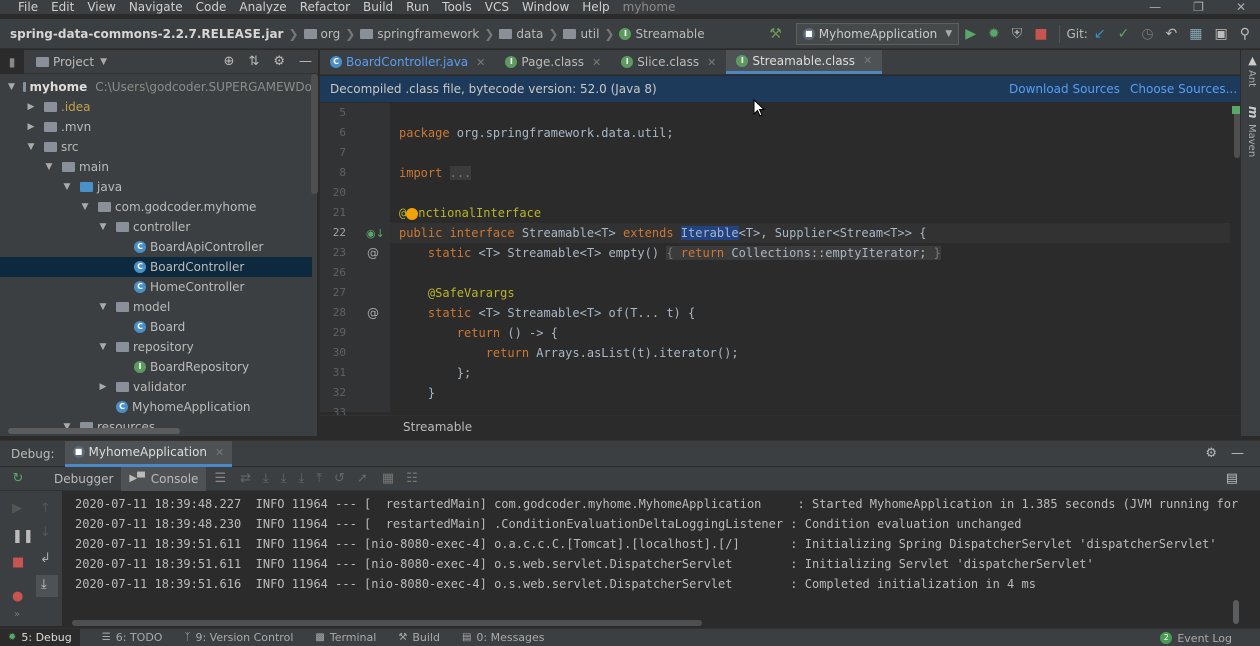  I want to click on stop-icon: ■, so click(1040, 34).